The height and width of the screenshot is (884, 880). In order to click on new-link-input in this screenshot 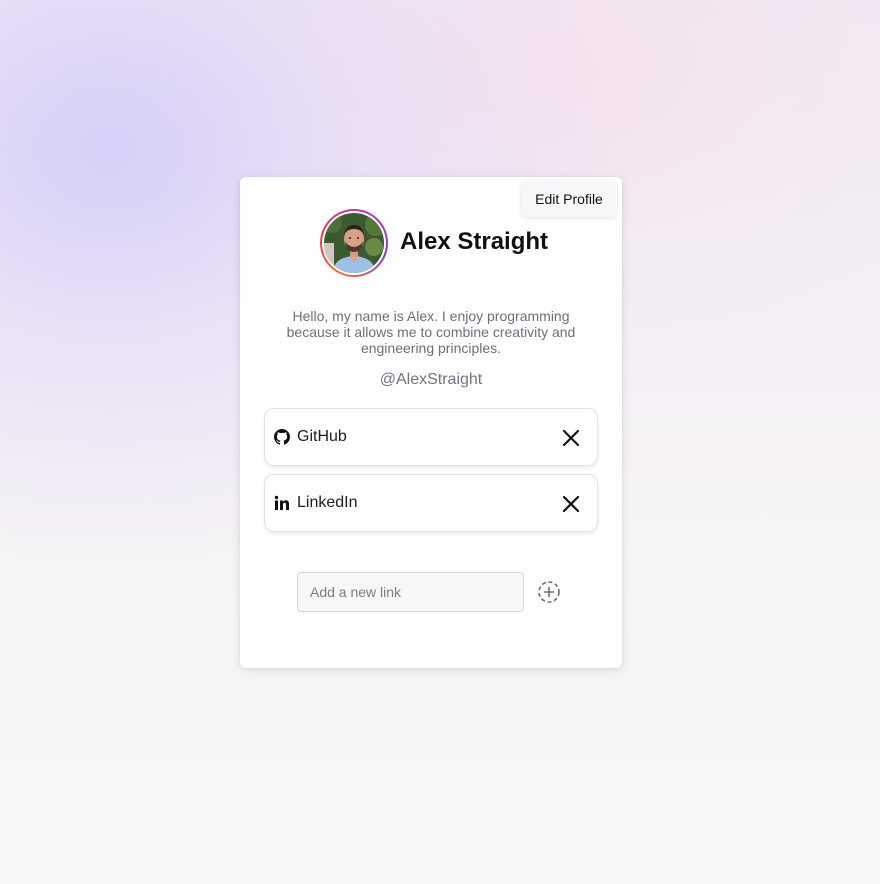, I will do `click(410, 592)`.